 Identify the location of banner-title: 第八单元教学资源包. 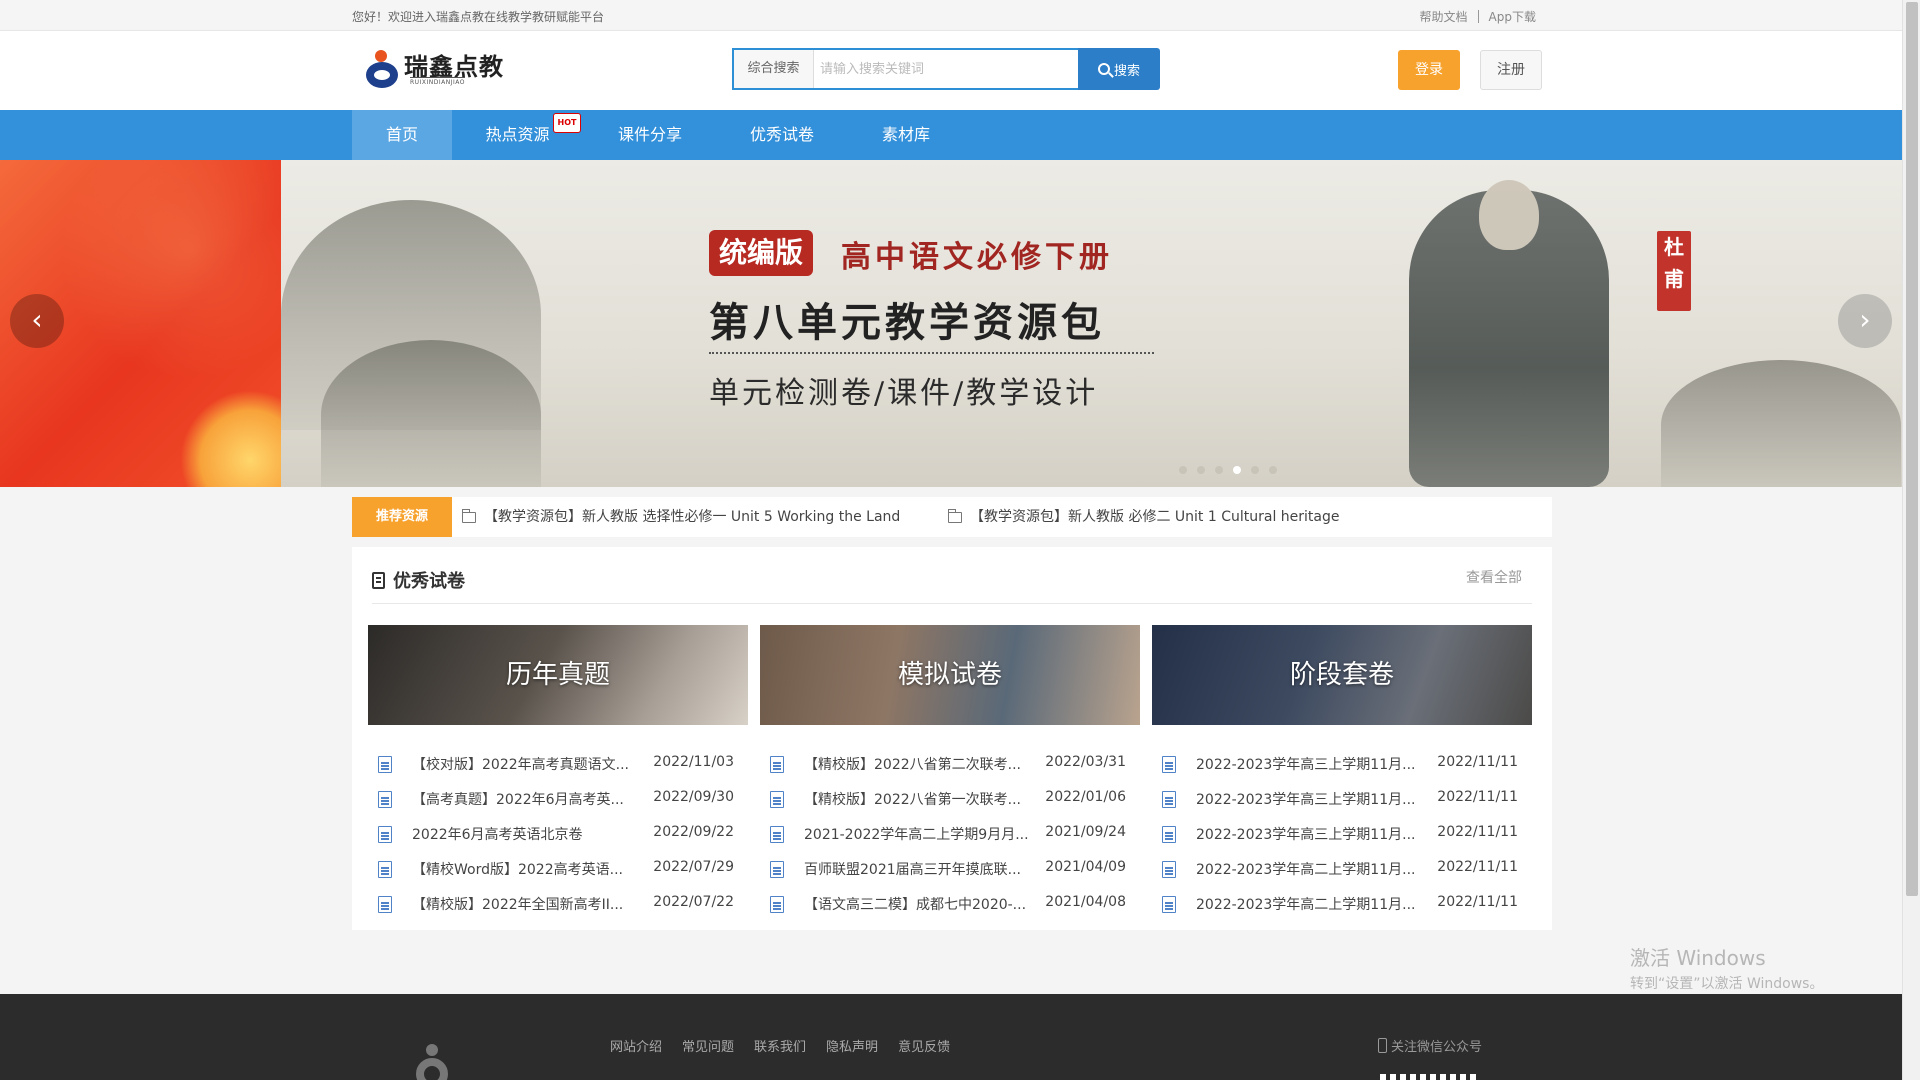
(907, 322).